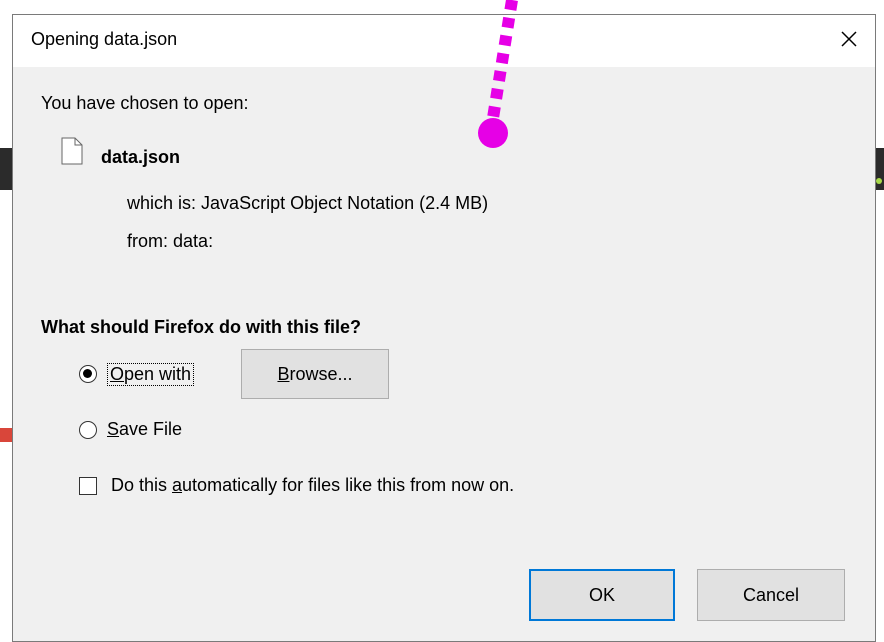 The width and height of the screenshot is (884, 642). Describe the element at coordinates (117, 374) in the screenshot. I see `open-with-mnemonic: O` at that location.